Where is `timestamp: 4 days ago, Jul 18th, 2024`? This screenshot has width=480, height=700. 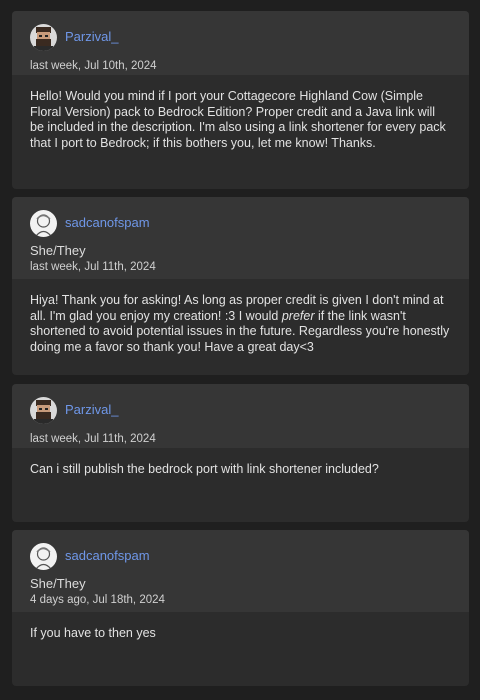
timestamp: 4 days ago, Jul 18th, 2024 is located at coordinates (97, 600).